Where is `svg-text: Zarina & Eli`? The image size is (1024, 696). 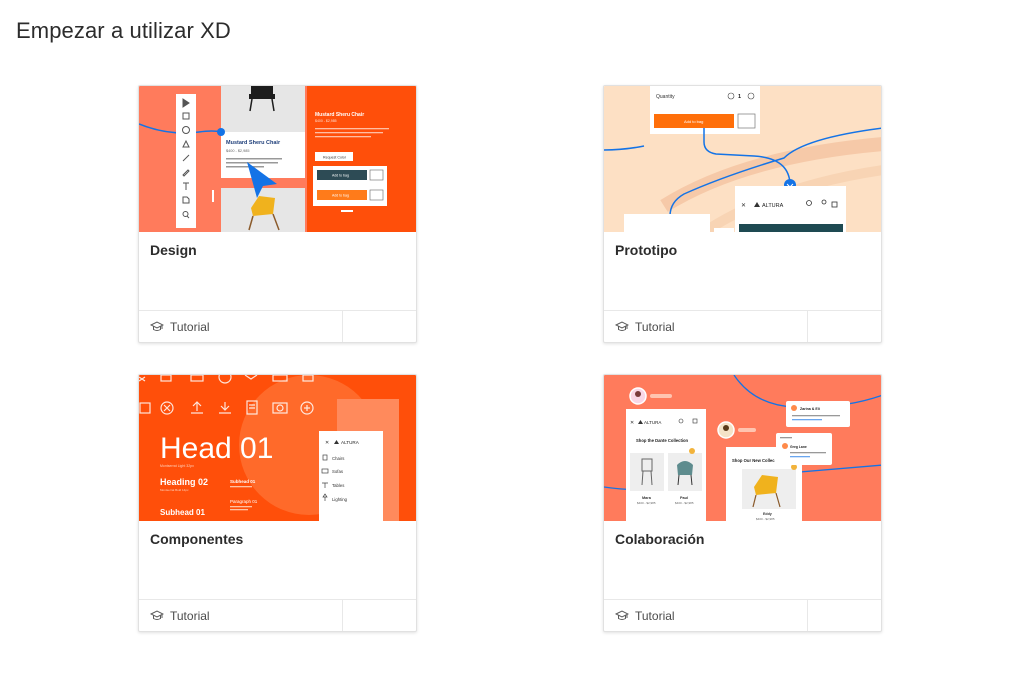
svg-text: Zarina & Eli is located at coordinates (810, 409).